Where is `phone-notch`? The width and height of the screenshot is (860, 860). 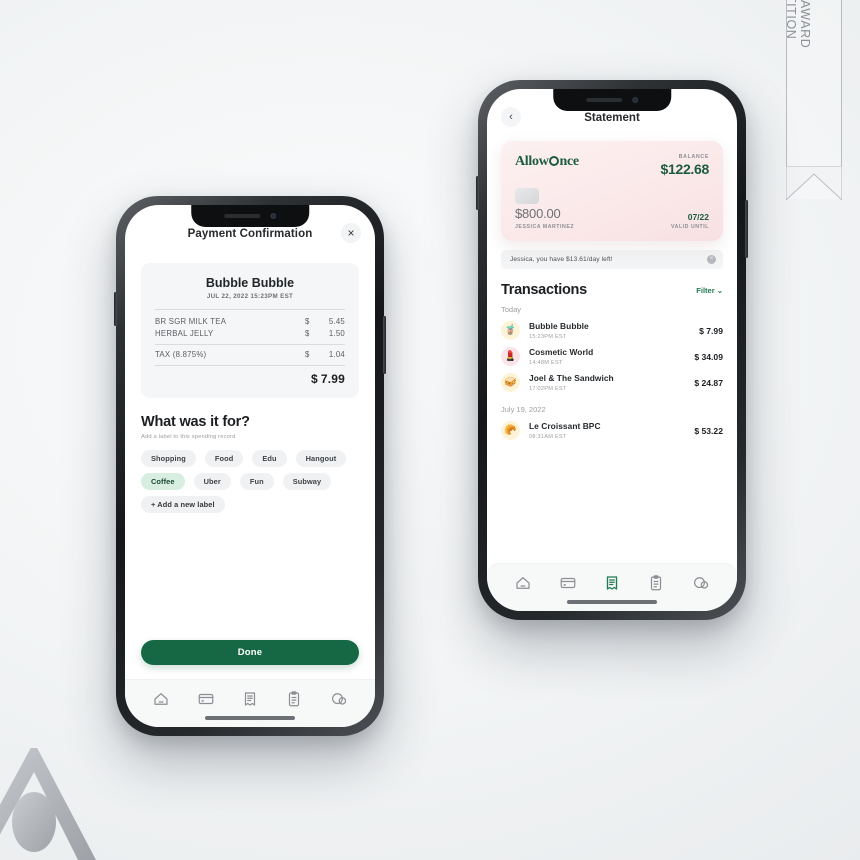 phone-notch is located at coordinates (612, 100).